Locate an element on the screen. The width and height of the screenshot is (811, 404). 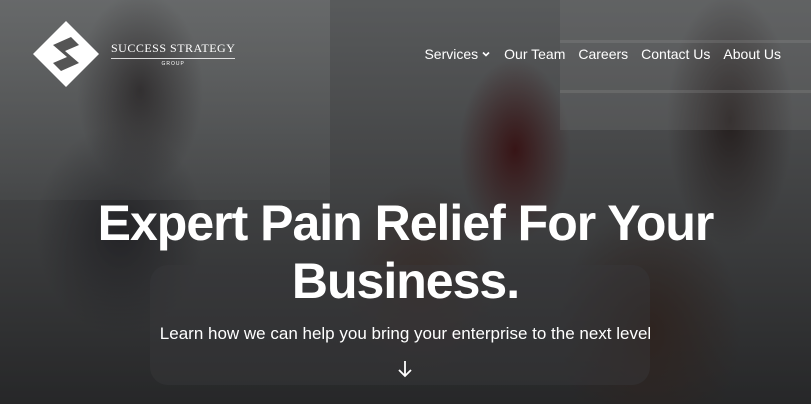
arrow-down-icon is located at coordinates (405, 369).